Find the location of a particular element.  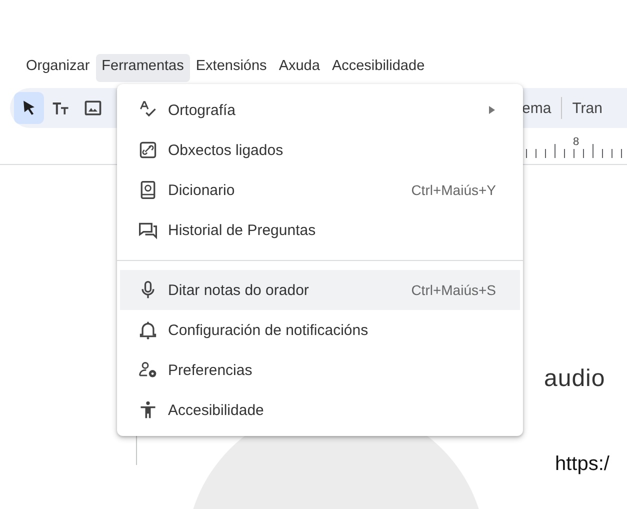

menu-item: Historial de Preguntas is located at coordinates (320, 230).